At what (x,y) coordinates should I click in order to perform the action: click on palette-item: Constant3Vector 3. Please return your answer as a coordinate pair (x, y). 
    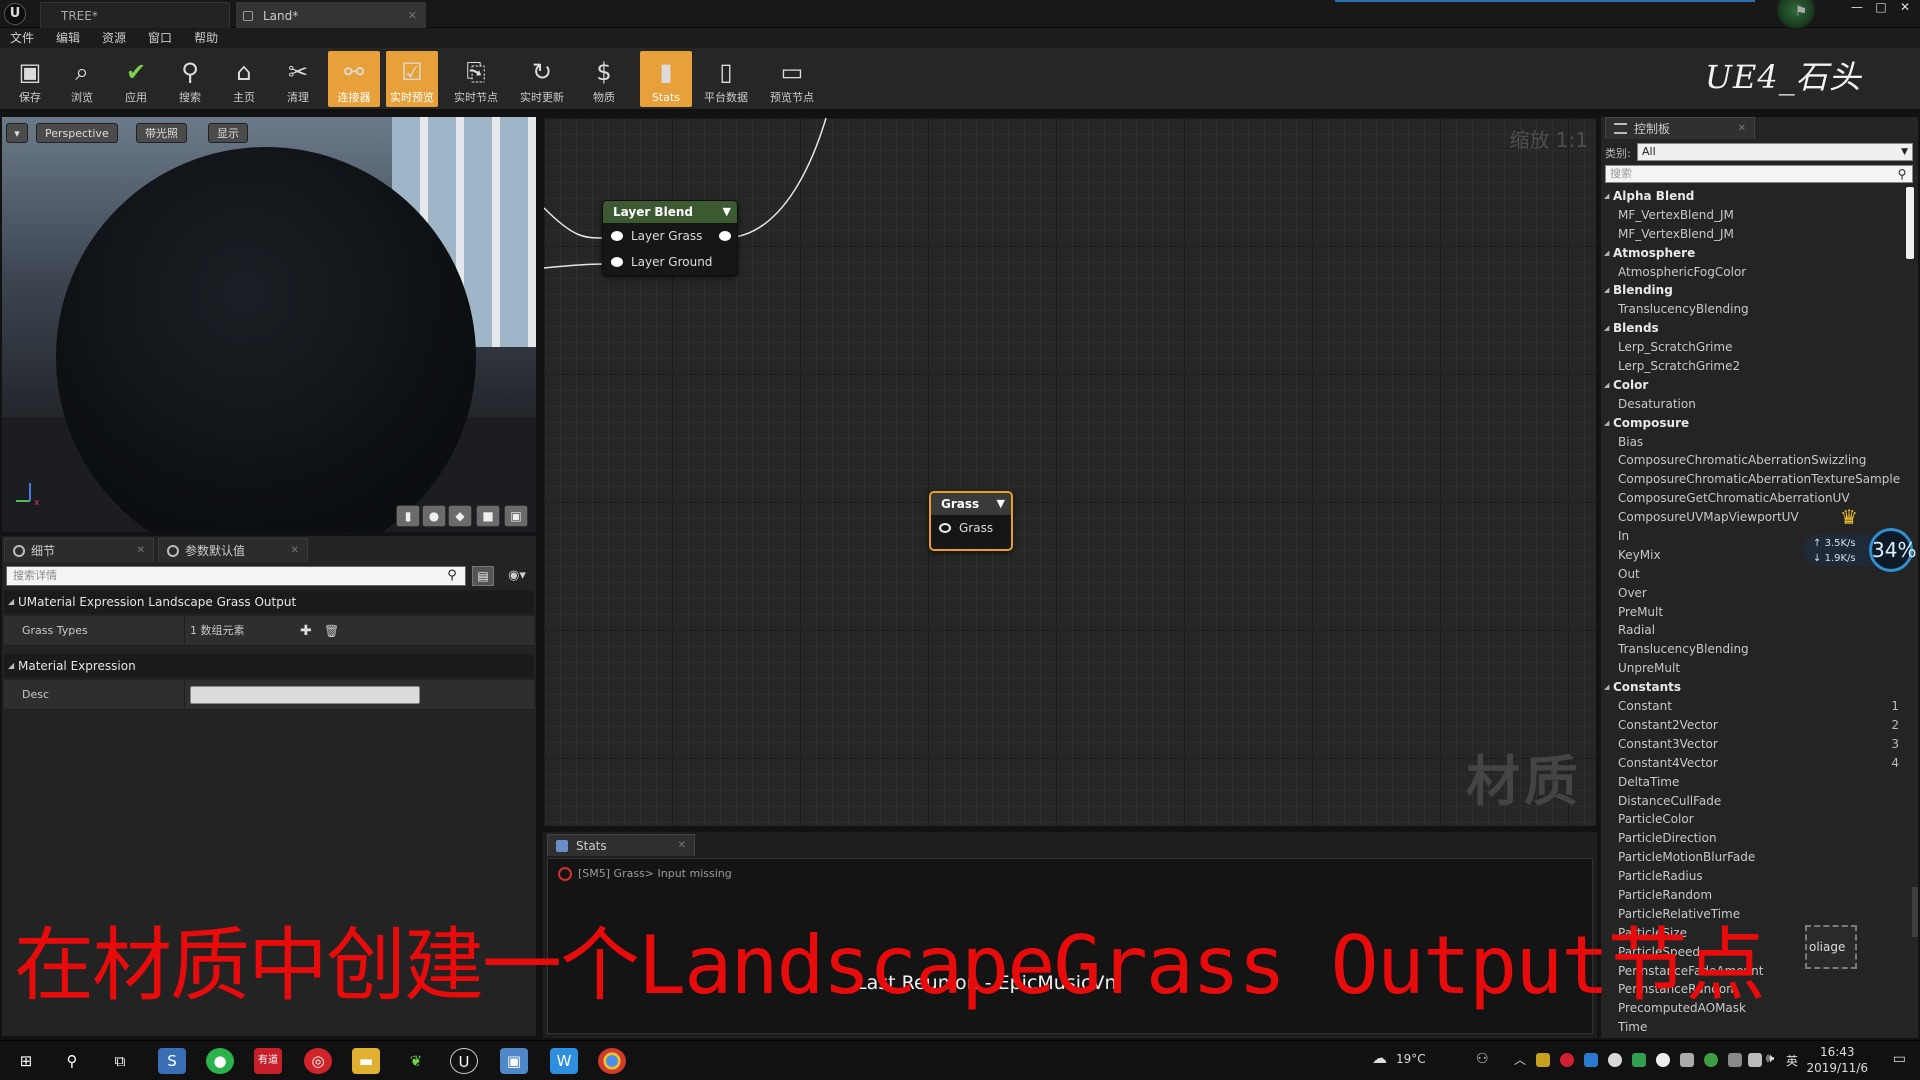
    Looking at the image, I should click on (1752, 744).